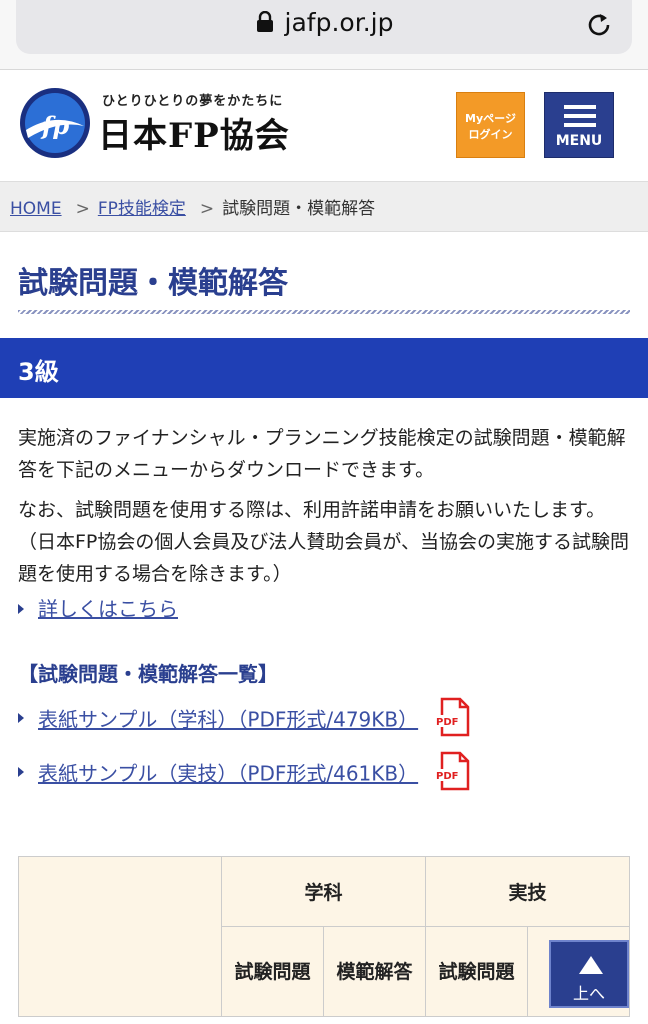 The height and width of the screenshot is (1024, 648). I want to click on breadcrumb: HOME > FP技能検定 > 試験問題・模範解答, so click(324, 207).